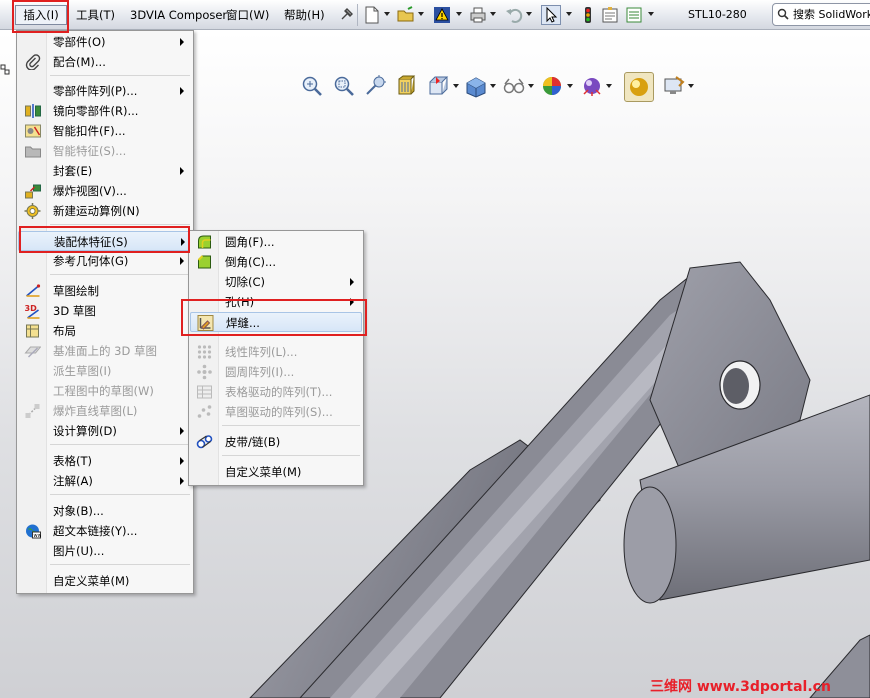  Describe the element at coordinates (406, 15) in the screenshot. I see `open-folder-icon` at that location.